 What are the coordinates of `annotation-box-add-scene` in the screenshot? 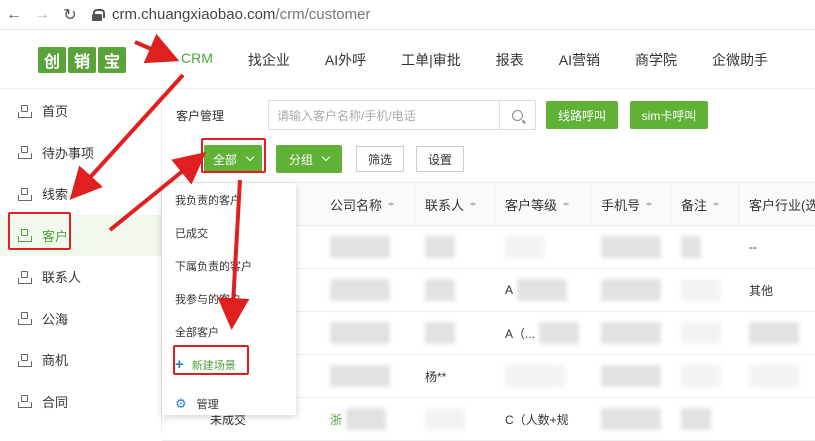 It's located at (211, 360).